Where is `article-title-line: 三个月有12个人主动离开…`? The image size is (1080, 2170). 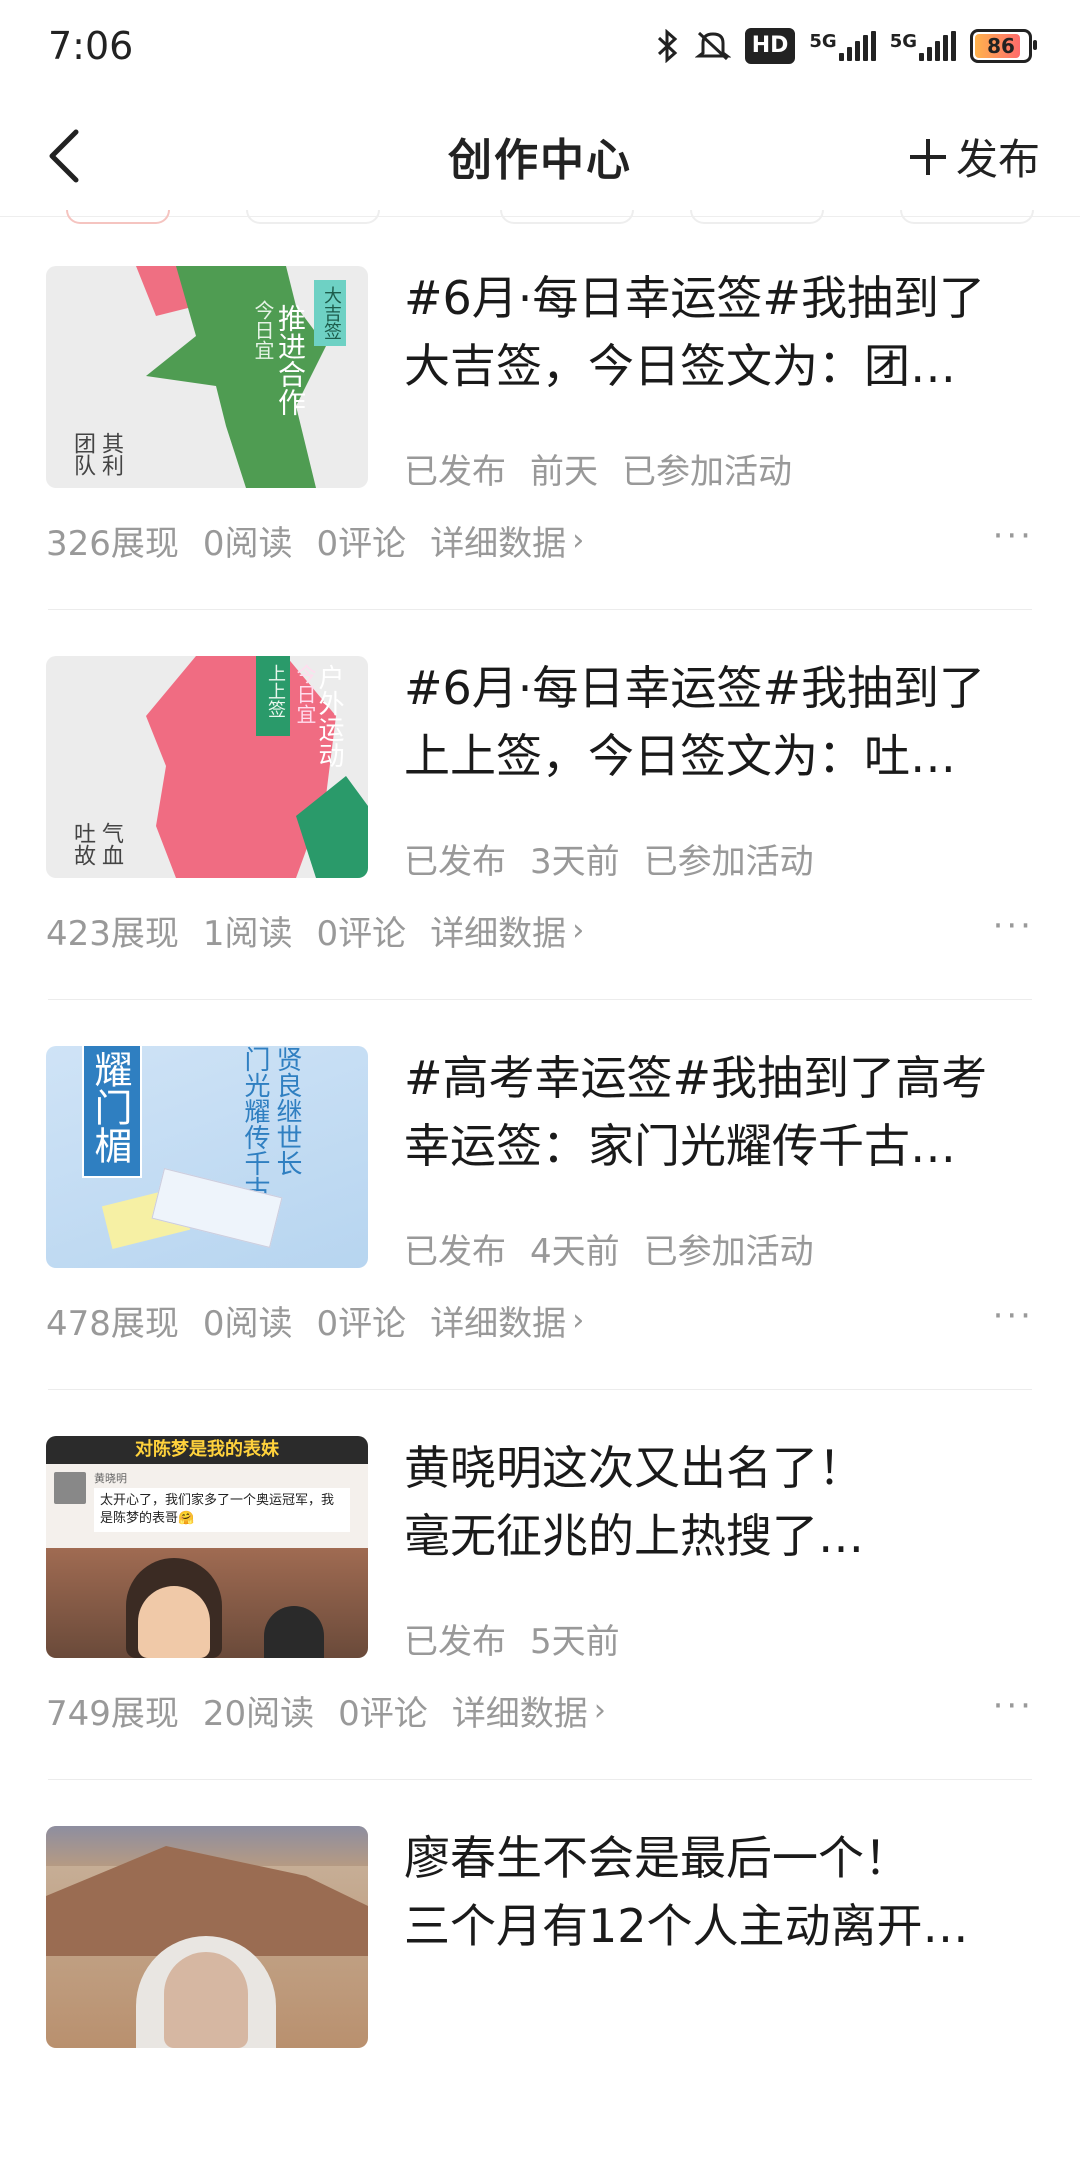 article-title-line: 三个月有12个人主动离开… is located at coordinates (686, 1926).